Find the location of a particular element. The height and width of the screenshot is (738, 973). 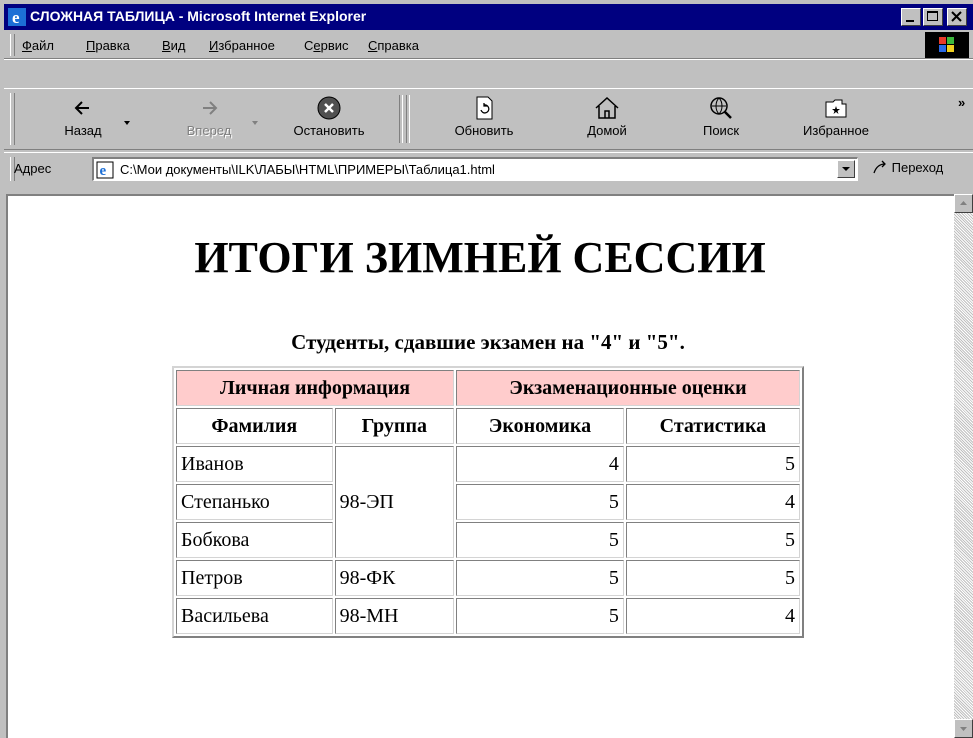

menu-file: Файл is located at coordinates (38, 45).